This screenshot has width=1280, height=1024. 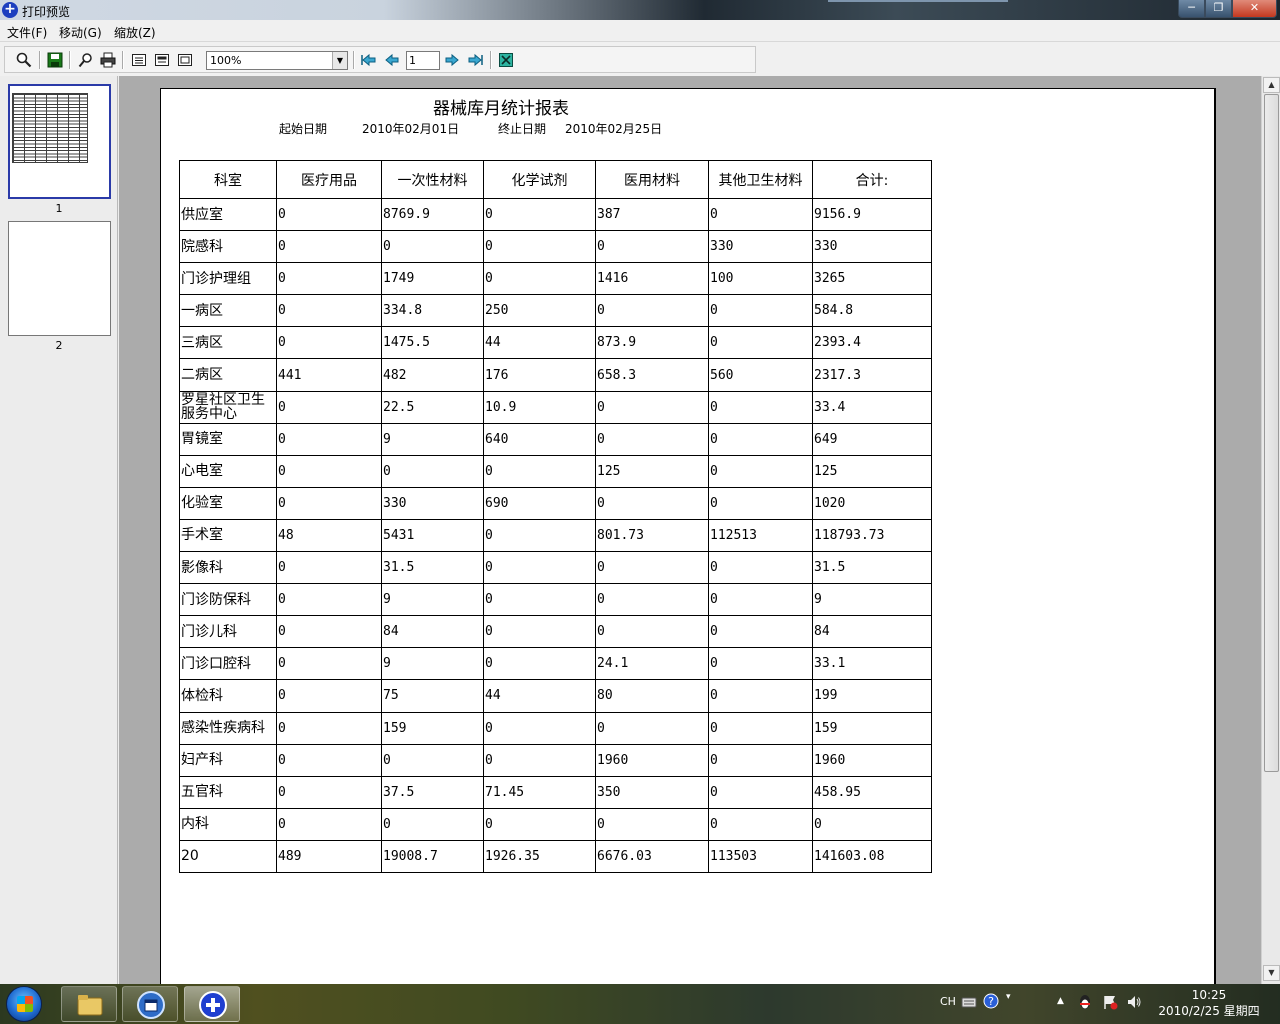 I want to click on value-cell: 801.73, so click(x=652, y=535).